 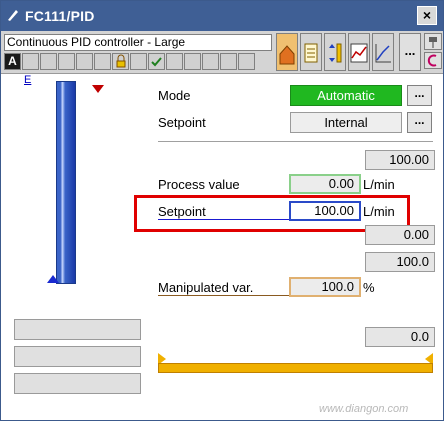 What do you see at coordinates (295, 368) in the screenshot?
I see `manipulated-slider` at bounding box center [295, 368].